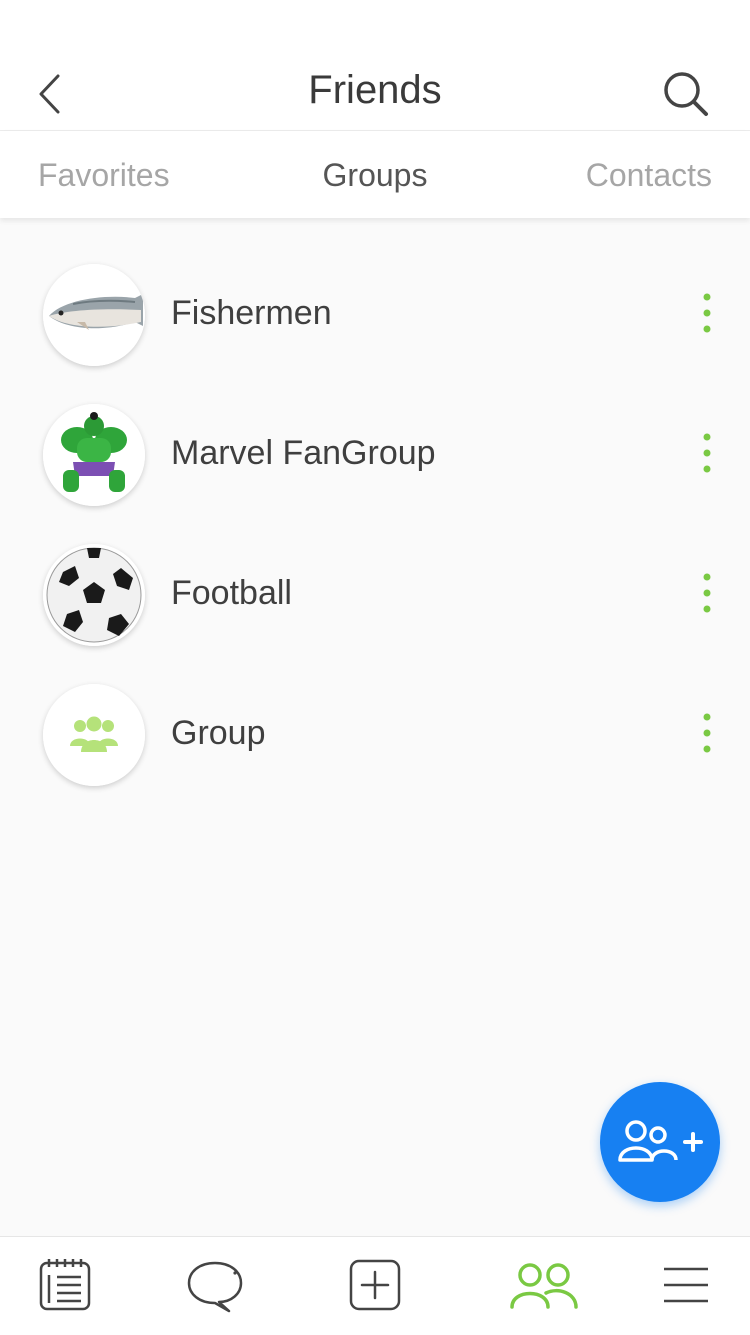  Describe the element at coordinates (303, 453) in the screenshot. I see `group-name: Marvel FanGroup` at that location.